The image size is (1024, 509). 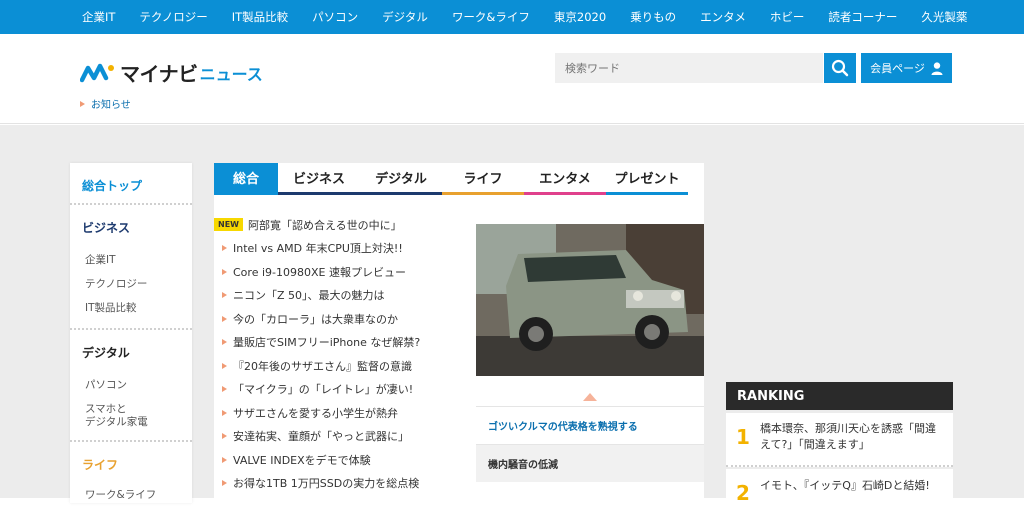 I want to click on sidebar-section-life: ライフ ワーク&ライフ, so click(x=131, y=472).